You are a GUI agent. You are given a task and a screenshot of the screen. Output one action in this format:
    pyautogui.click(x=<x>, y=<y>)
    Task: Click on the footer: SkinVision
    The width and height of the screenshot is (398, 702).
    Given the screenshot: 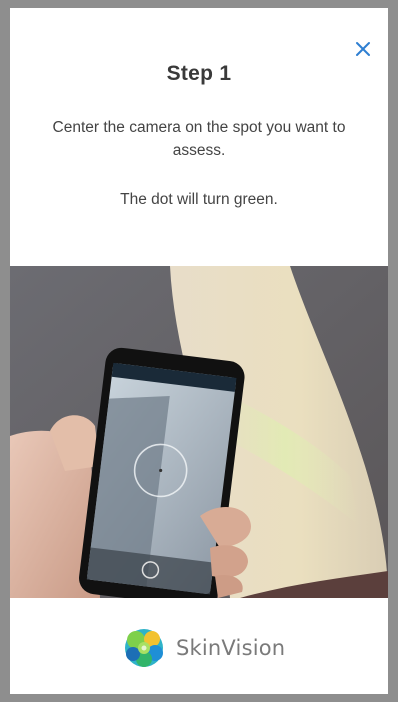 What is the action you would take?
    pyautogui.click(x=199, y=646)
    